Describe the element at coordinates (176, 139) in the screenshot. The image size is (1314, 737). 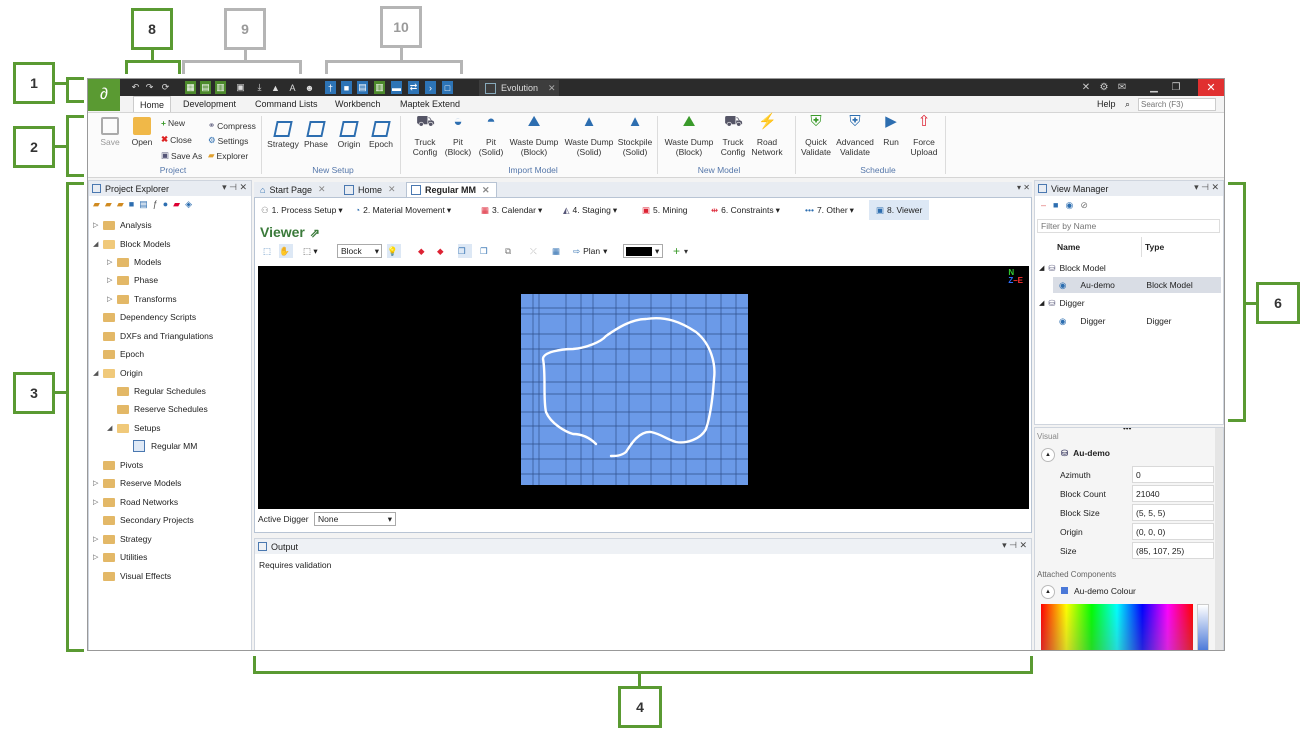
I see `close-button: ✖ Close` at that location.